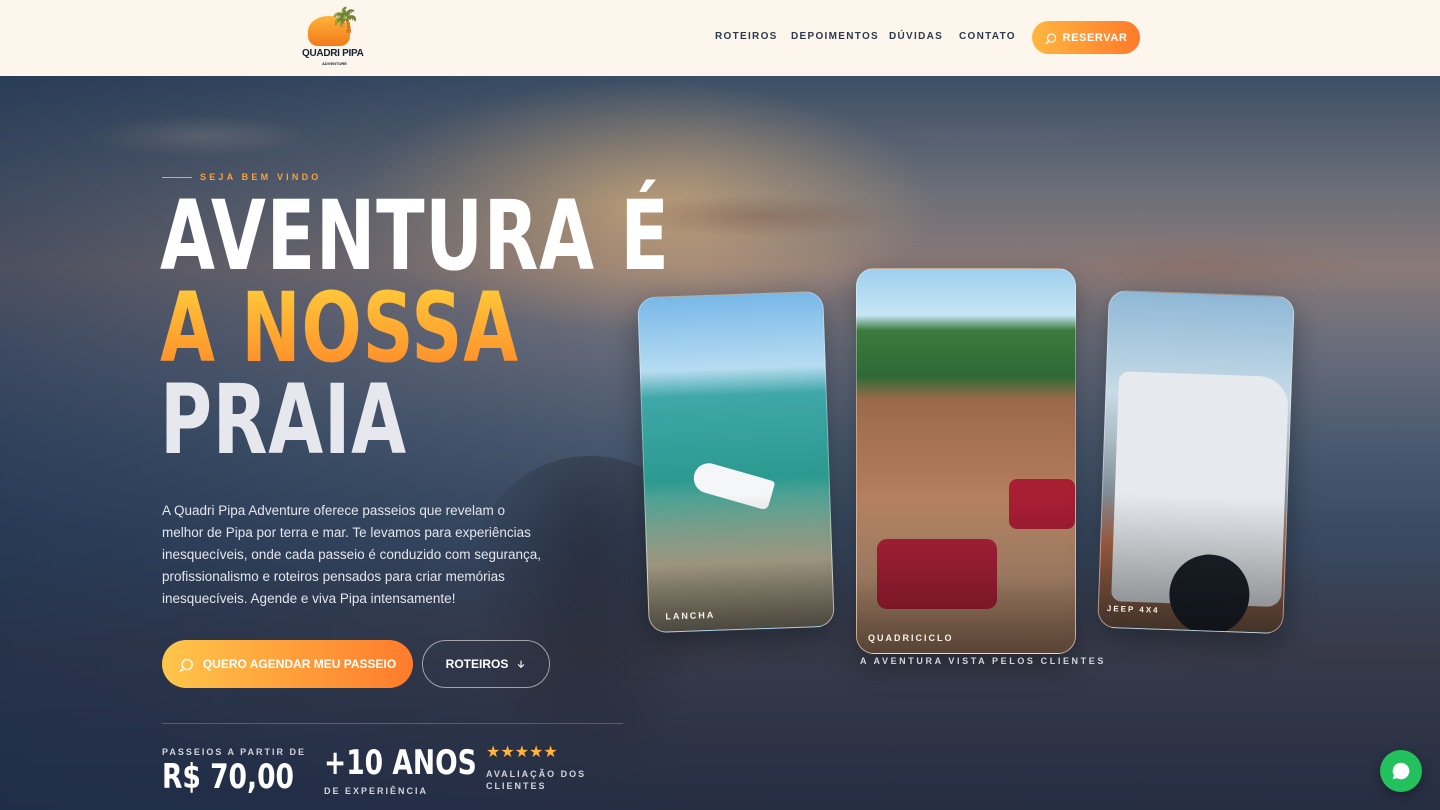  Describe the element at coordinates (966, 576) in the screenshot. I see `card-shade` at that location.